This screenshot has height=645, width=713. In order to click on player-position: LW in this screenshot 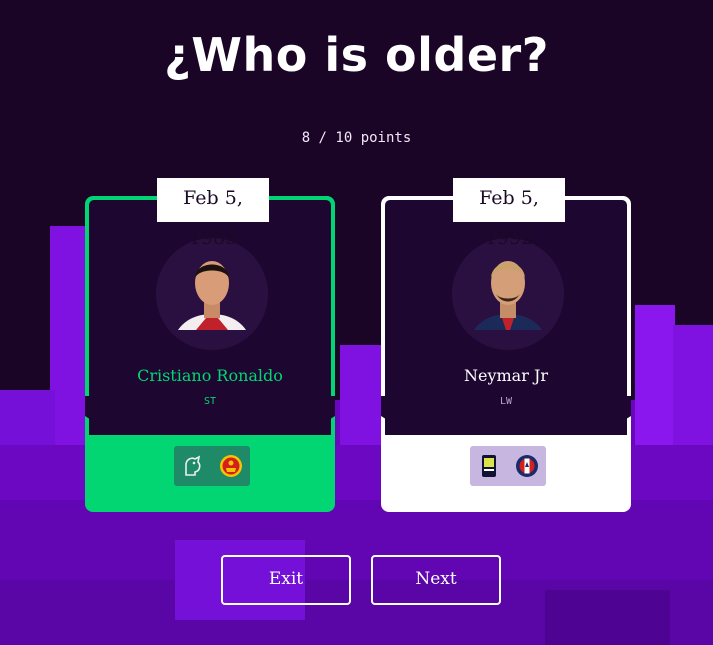, I will do `click(506, 401)`.